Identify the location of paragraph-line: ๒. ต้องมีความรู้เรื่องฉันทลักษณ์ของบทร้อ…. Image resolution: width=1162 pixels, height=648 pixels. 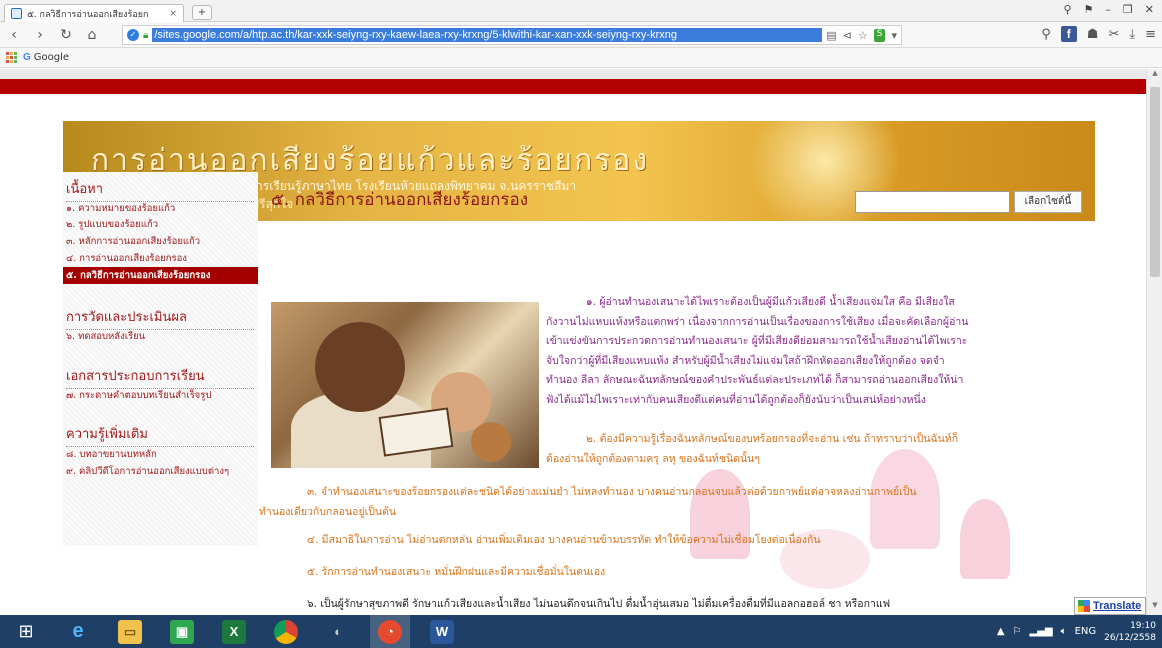
(772, 439).